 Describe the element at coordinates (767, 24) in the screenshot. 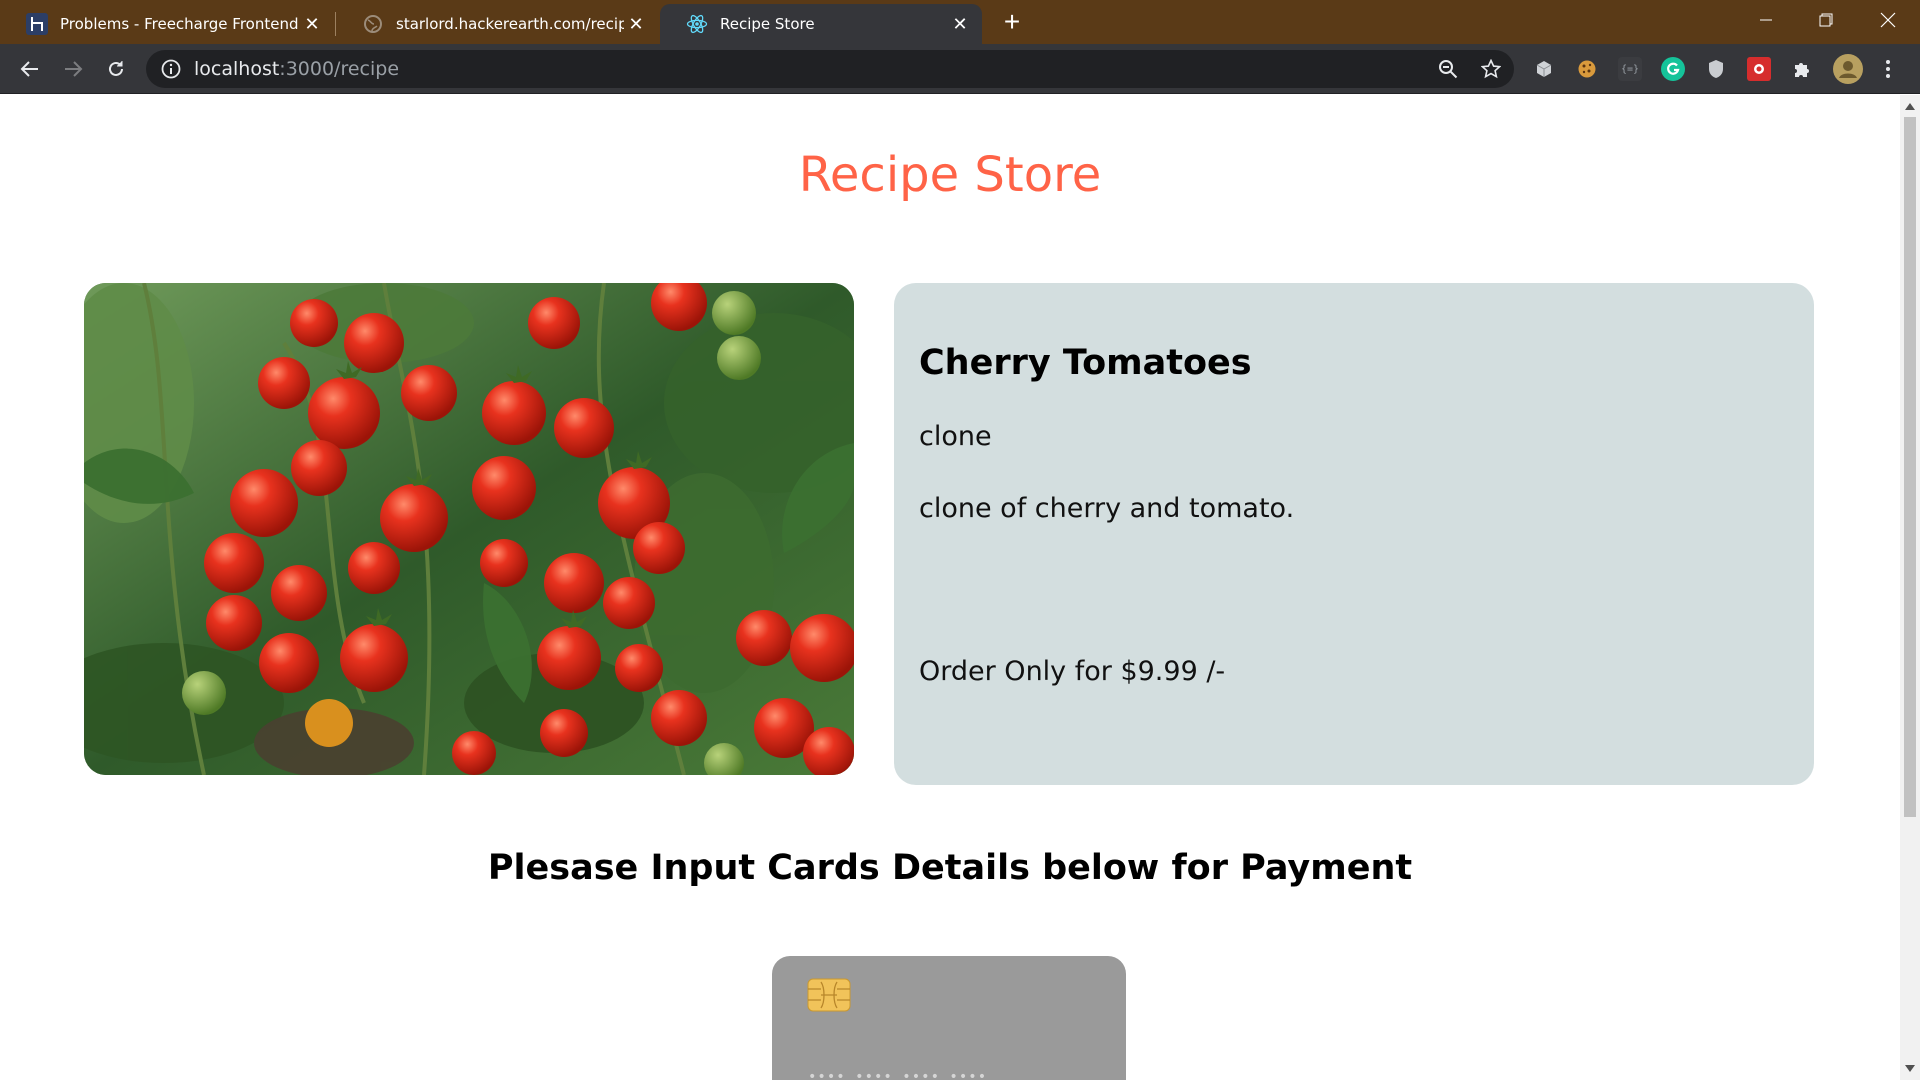

I see `tab-title: Recipe Store` at that location.